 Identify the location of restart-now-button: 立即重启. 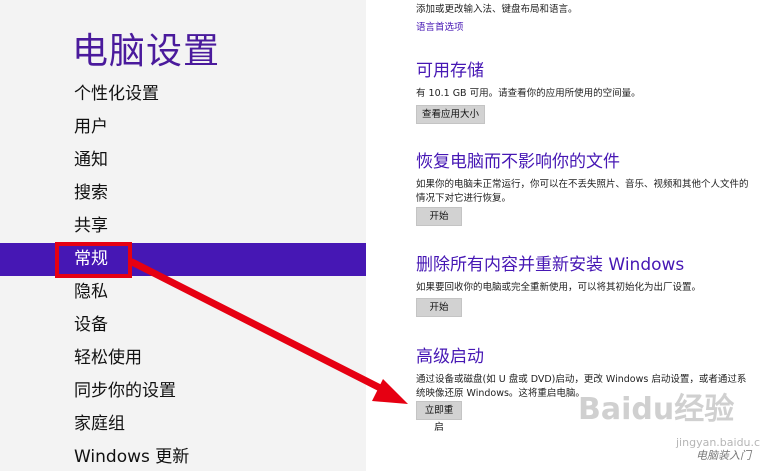
(439, 417).